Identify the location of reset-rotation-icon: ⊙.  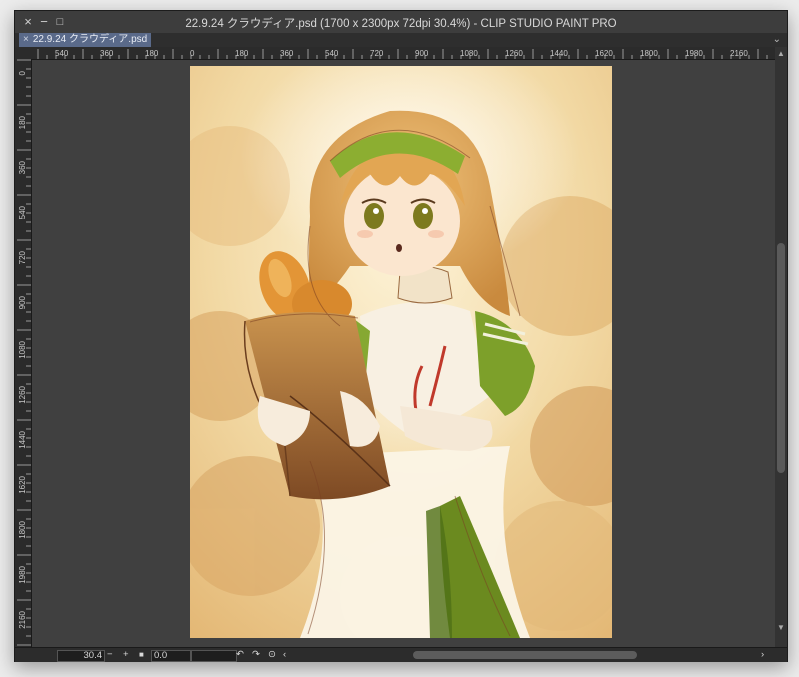
(272, 655).